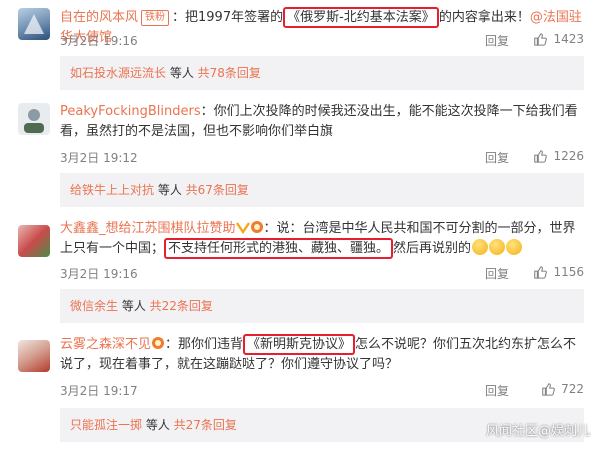 This screenshot has width=602, height=451. What do you see at coordinates (432, 248) in the screenshot?
I see `comment-text: 然后再说别的` at bounding box center [432, 248].